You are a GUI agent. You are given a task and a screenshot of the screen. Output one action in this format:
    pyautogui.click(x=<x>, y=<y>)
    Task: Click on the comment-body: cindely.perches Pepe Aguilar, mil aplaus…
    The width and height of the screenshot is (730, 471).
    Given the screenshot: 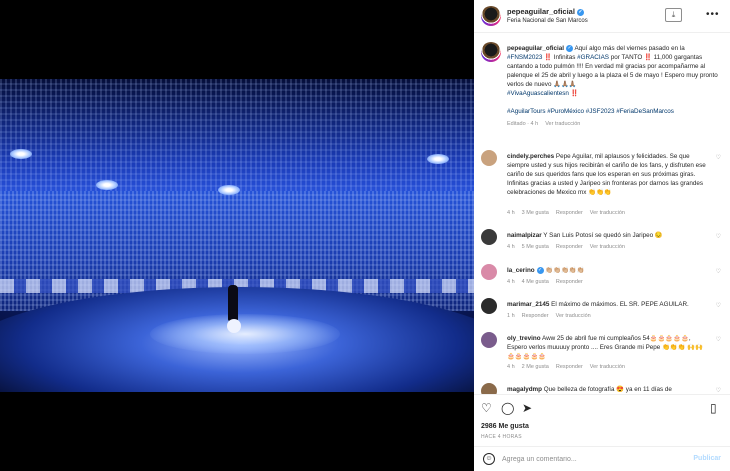 What is the action you would take?
    pyautogui.click(x=607, y=174)
    